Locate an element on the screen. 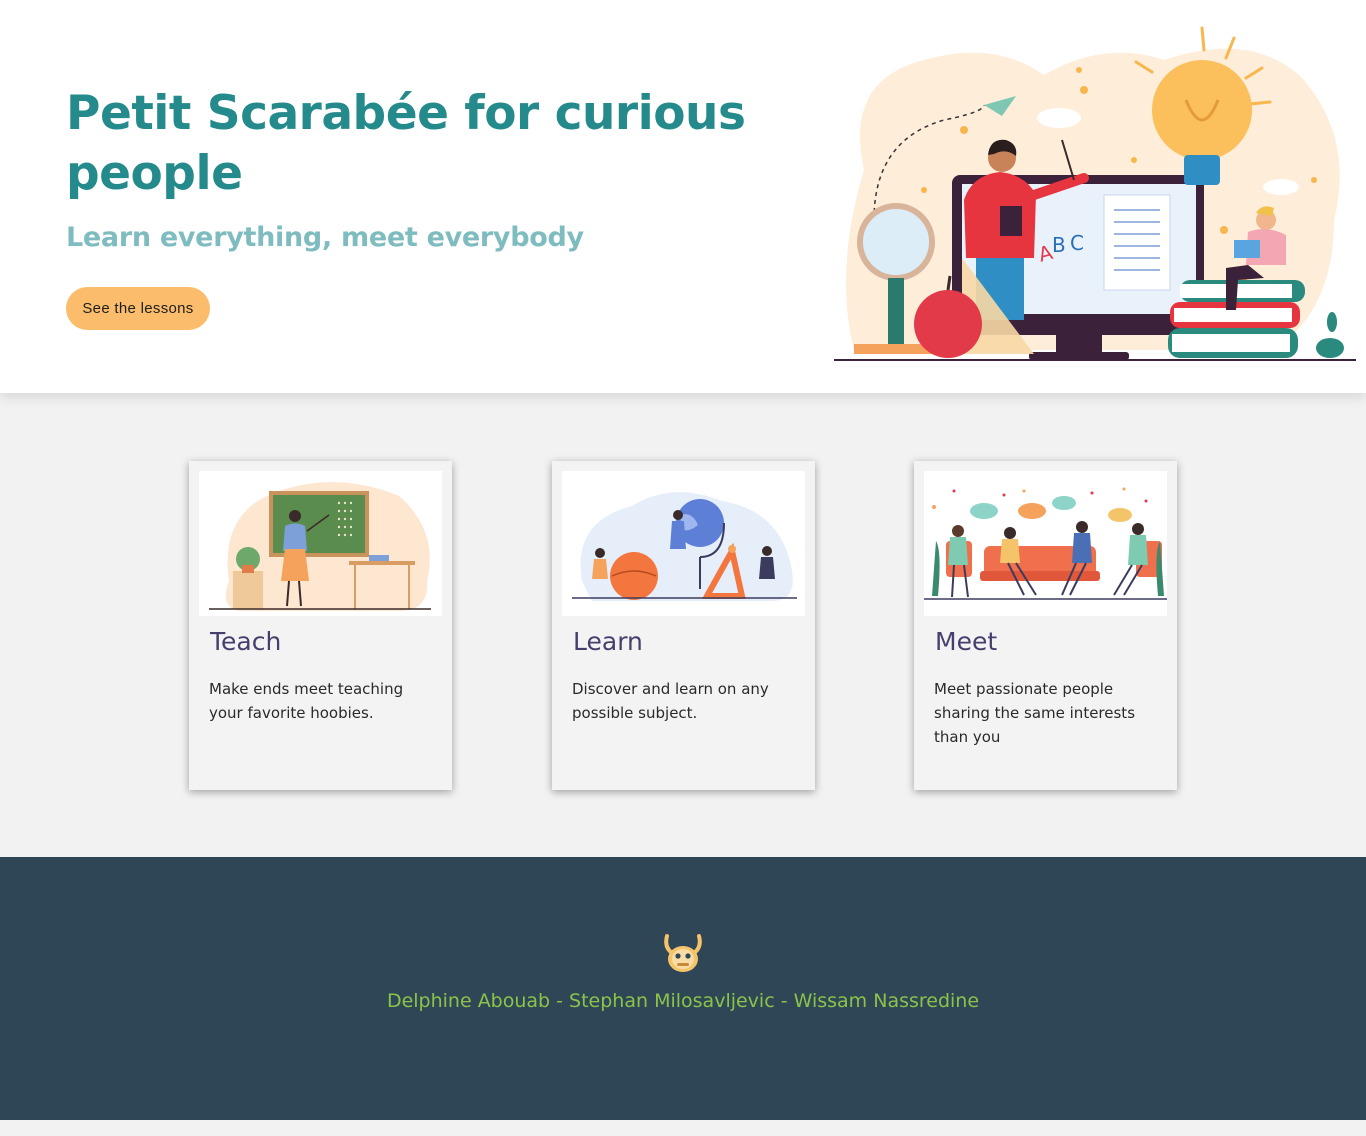 This screenshot has height=1136, width=1366. students-globe-illustration is located at coordinates (684, 546).